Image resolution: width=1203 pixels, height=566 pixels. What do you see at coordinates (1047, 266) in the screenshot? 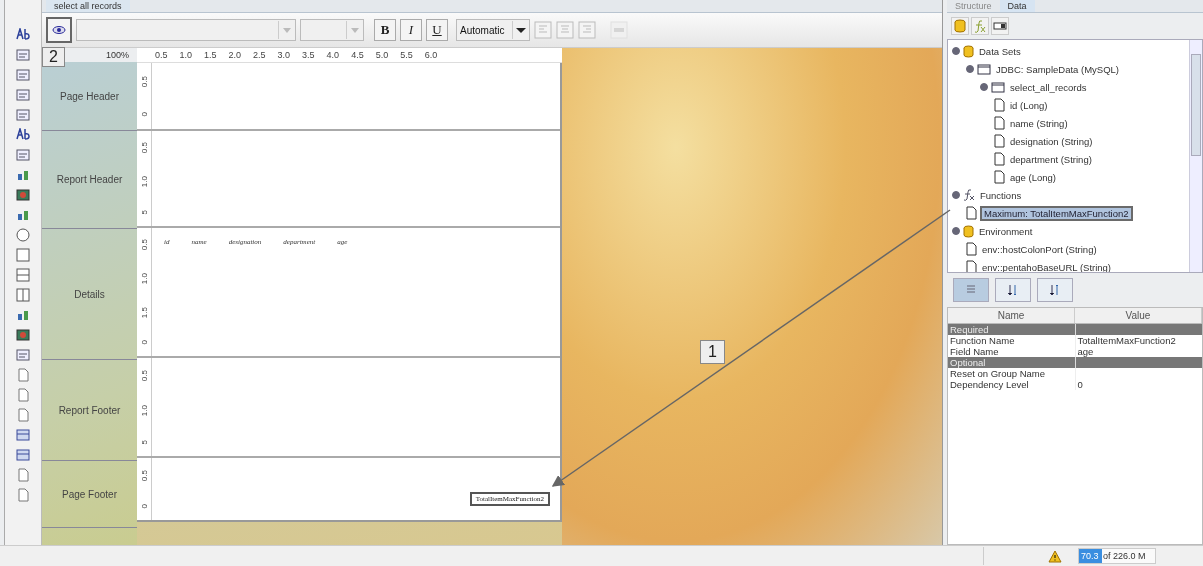
I see `tree-item: env::pentahoBaseURL (String)` at bounding box center [1047, 266].